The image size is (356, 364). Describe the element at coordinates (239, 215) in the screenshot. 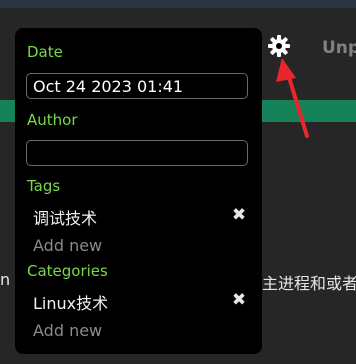

I see `remove-tag-button: ✖` at that location.